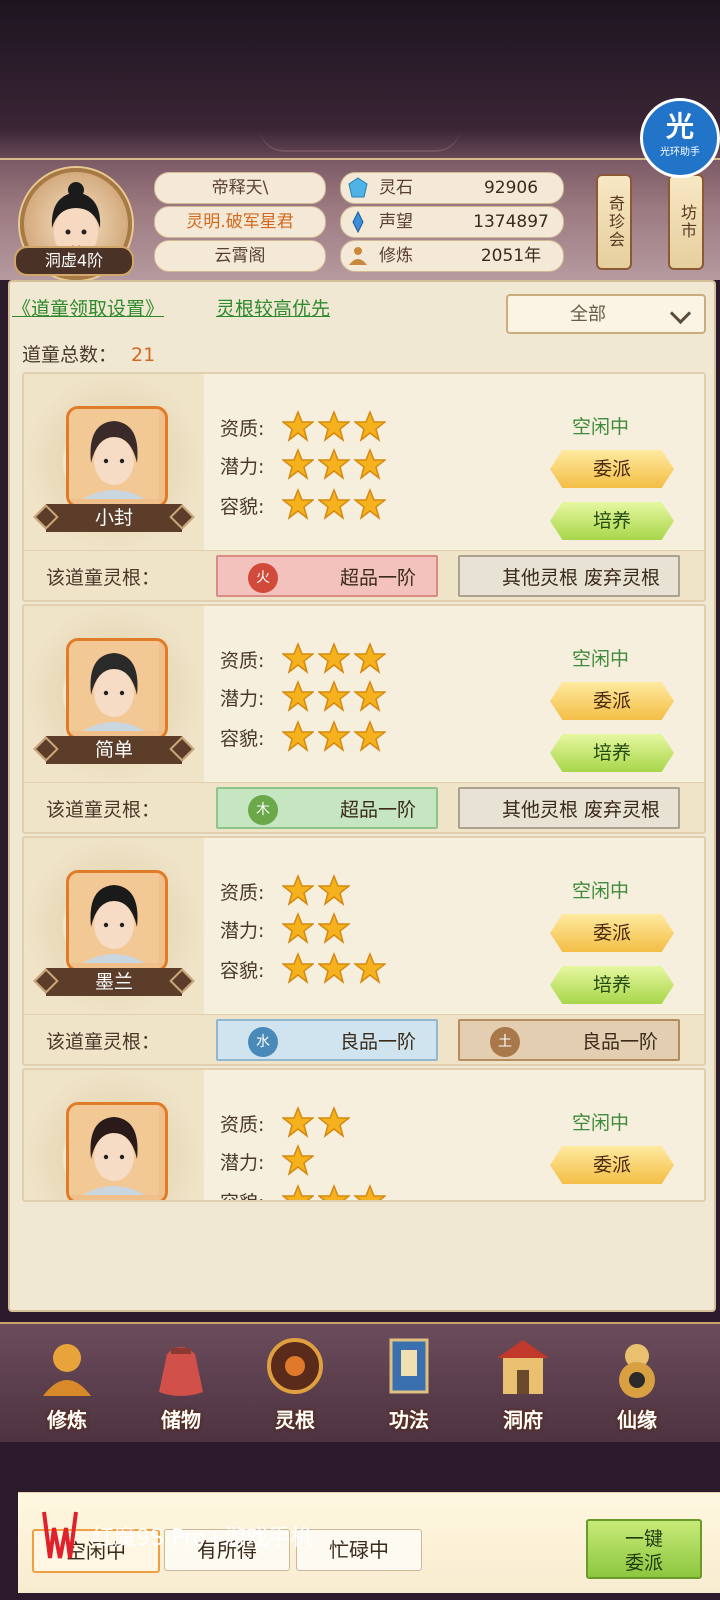 Image resolution: width=720 pixels, height=1600 pixels. What do you see at coordinates (88, 353) in the screenshot?
I see `disciple-total: 道童总数： 21` at bounding box center [88, 353].